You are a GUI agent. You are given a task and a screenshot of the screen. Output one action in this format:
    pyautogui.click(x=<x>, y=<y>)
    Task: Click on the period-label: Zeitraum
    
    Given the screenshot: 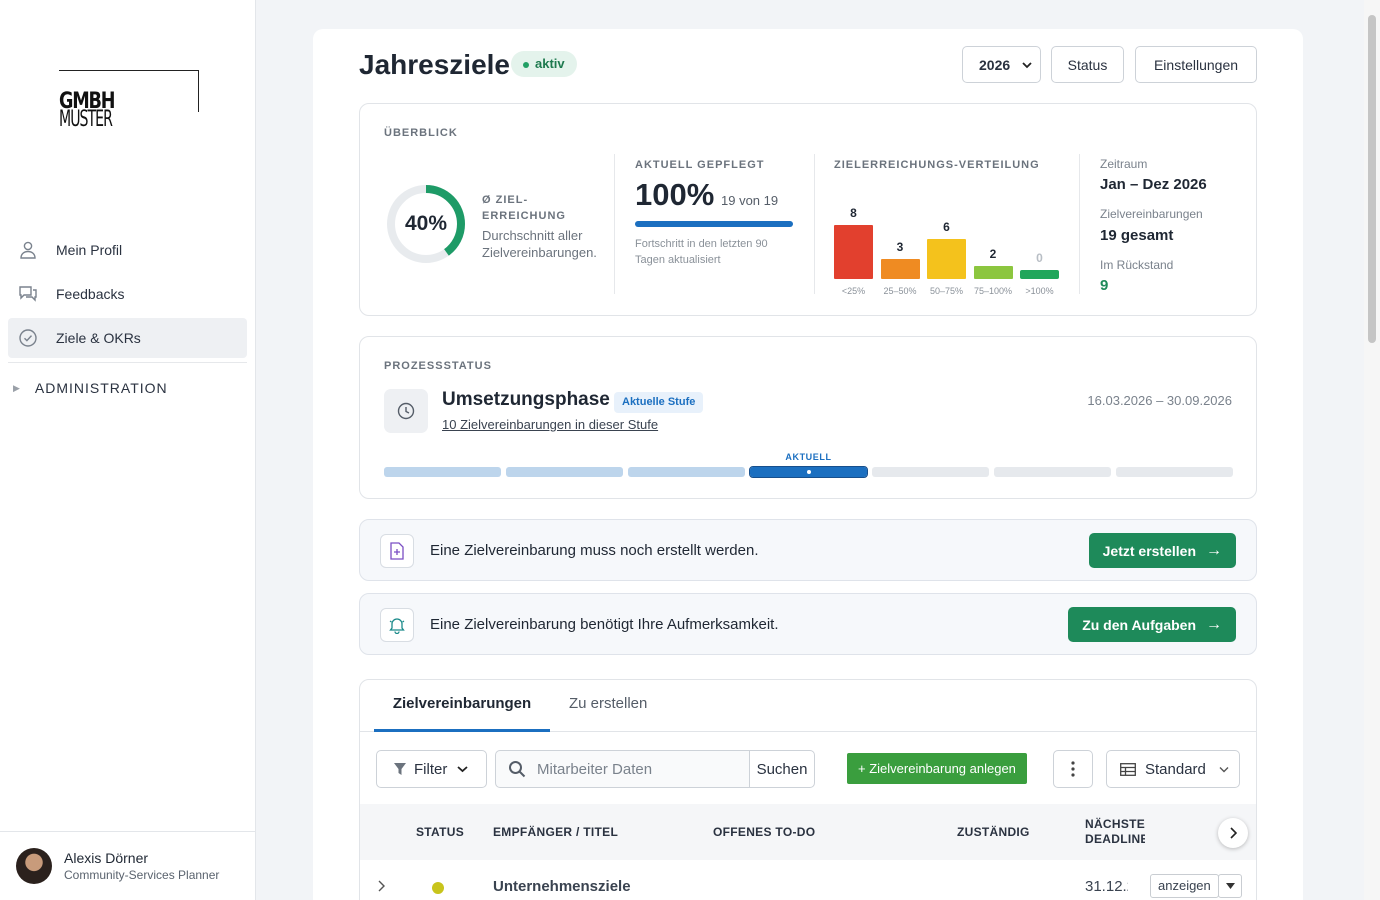 What is the action you would take?
    pyautogui.click(x=1124, y=164)
    